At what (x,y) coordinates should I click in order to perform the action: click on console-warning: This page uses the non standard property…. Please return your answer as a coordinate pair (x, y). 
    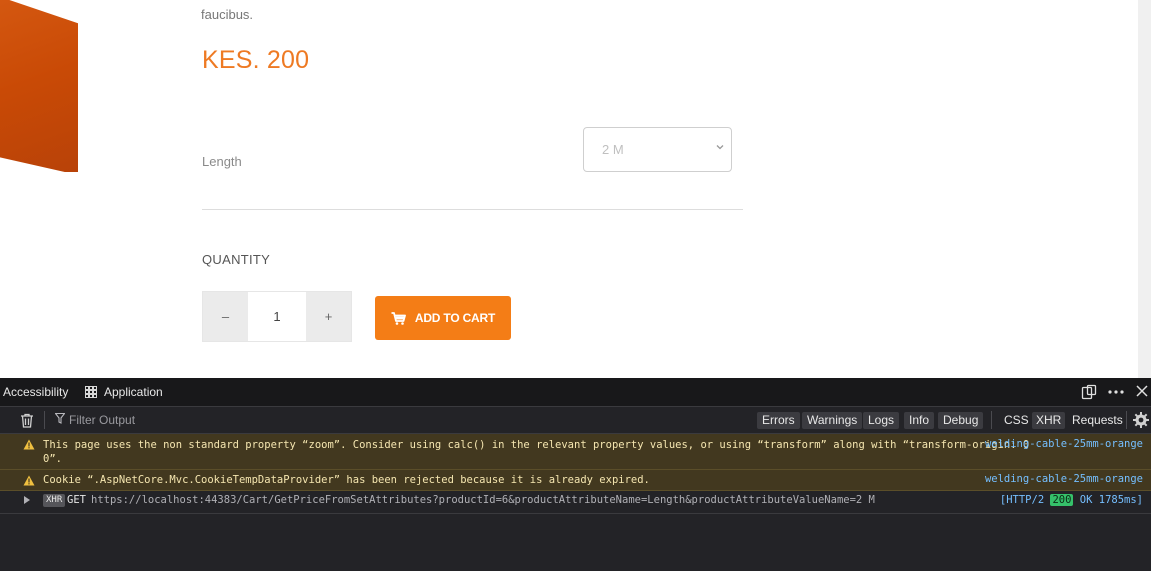
    Looking at the image, I should click on (575, 452).